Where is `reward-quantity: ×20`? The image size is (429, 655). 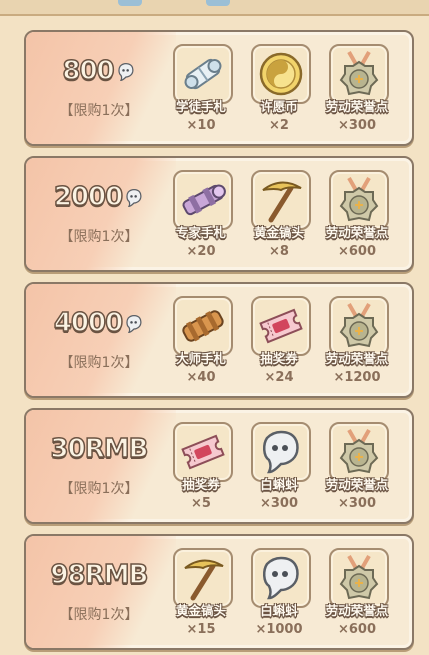 reward-quantity: ×20 is located at coordinates (201, 251).